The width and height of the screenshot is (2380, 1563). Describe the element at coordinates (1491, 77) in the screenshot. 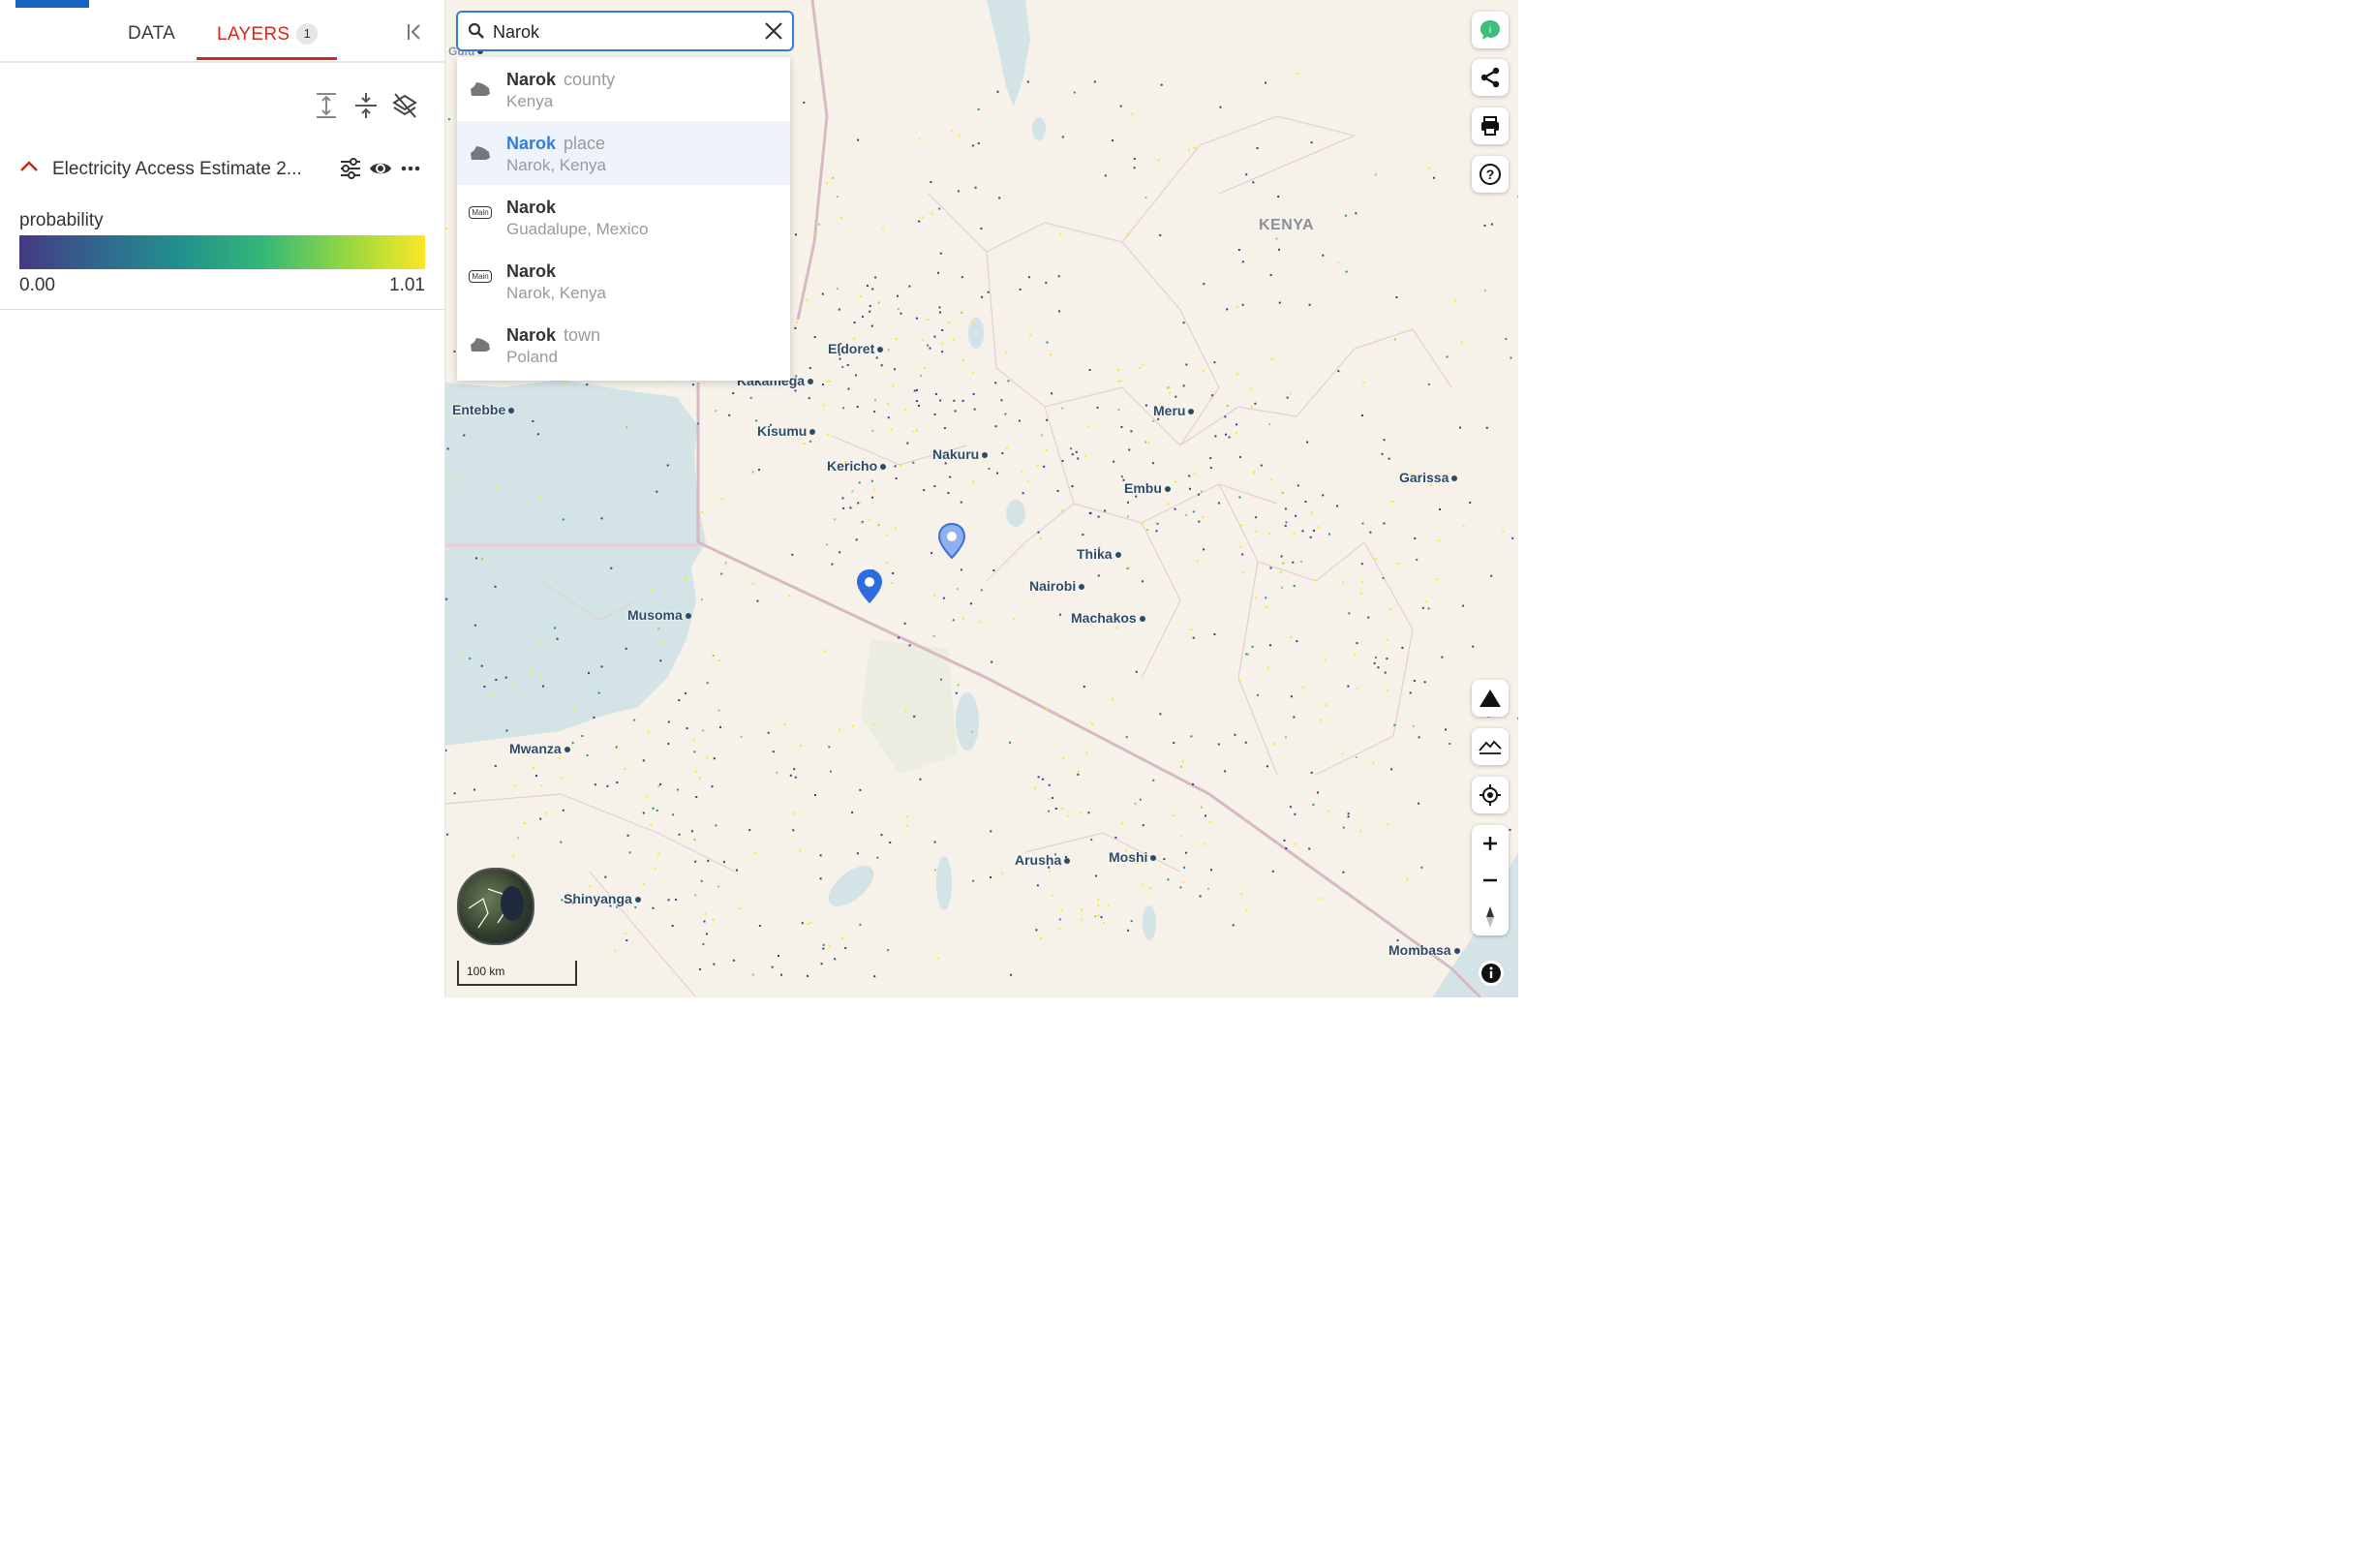

I see `share-button` at that location.